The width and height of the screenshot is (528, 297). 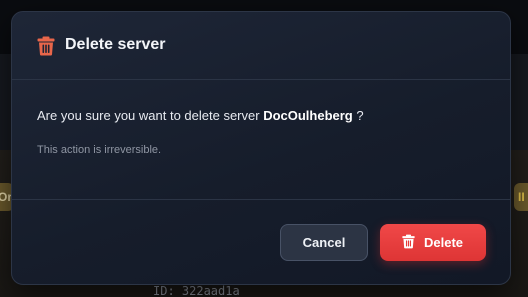 What do you see at coordinates (324, 242) in the screenshot?
I see `cancel-button: Cancel` at bounding box center [324, 242].